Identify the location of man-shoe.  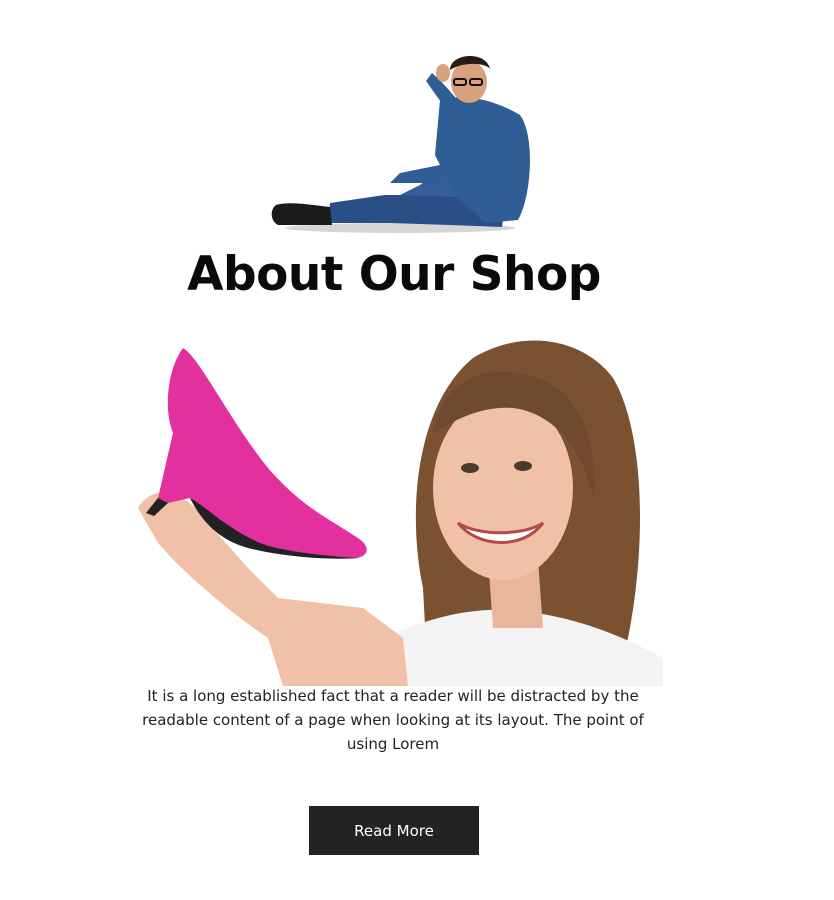
(301, 214).